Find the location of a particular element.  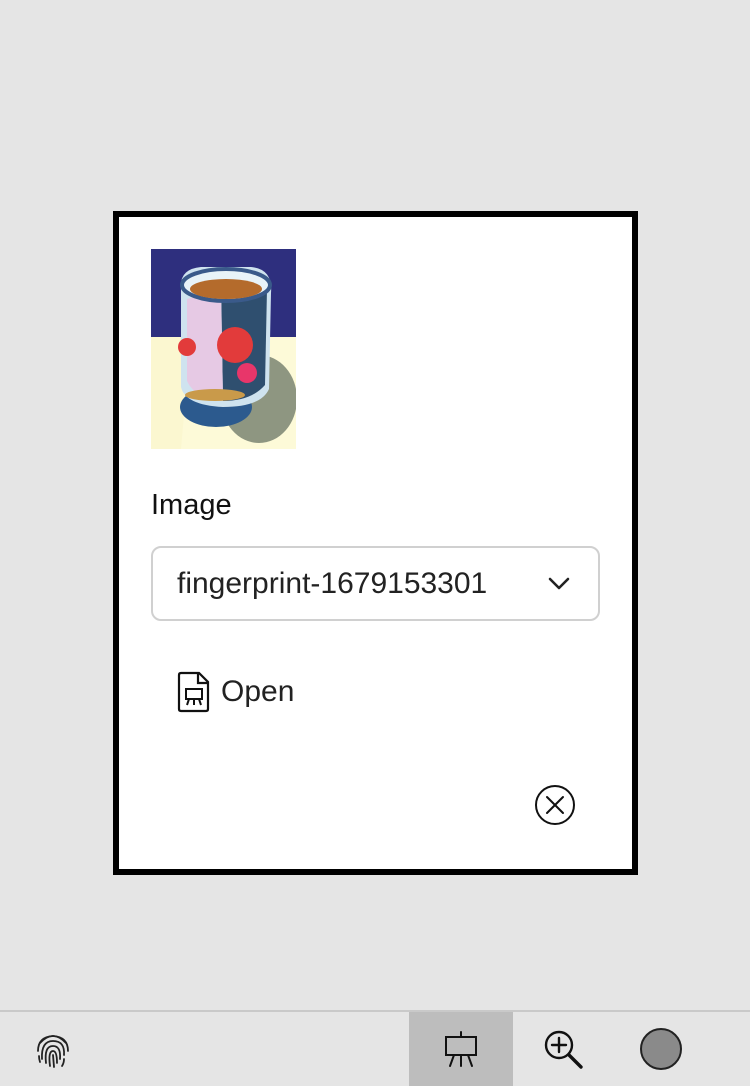

easel-tab is located at coordinates (461, 1049).